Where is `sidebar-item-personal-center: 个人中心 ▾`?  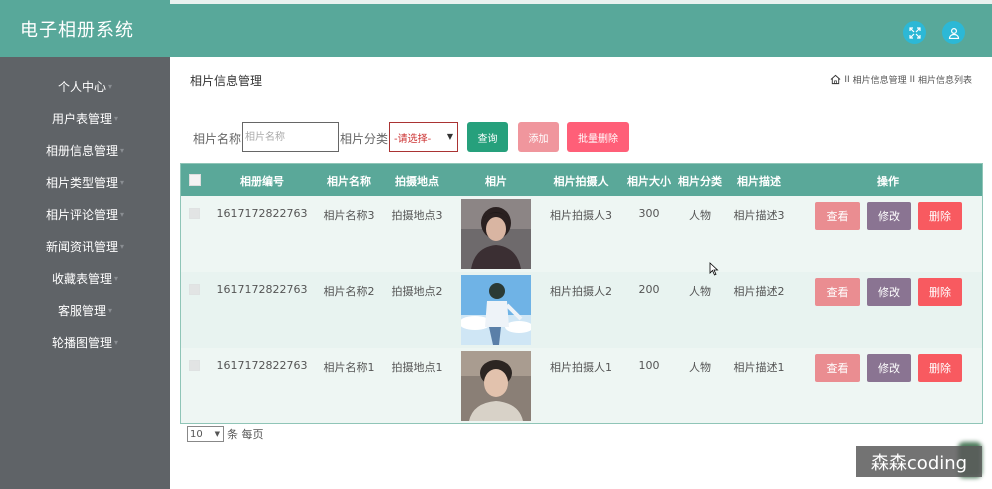
sidebar-item-personal-center: 个人中心 ▾ is located at coordinates (85, 86).